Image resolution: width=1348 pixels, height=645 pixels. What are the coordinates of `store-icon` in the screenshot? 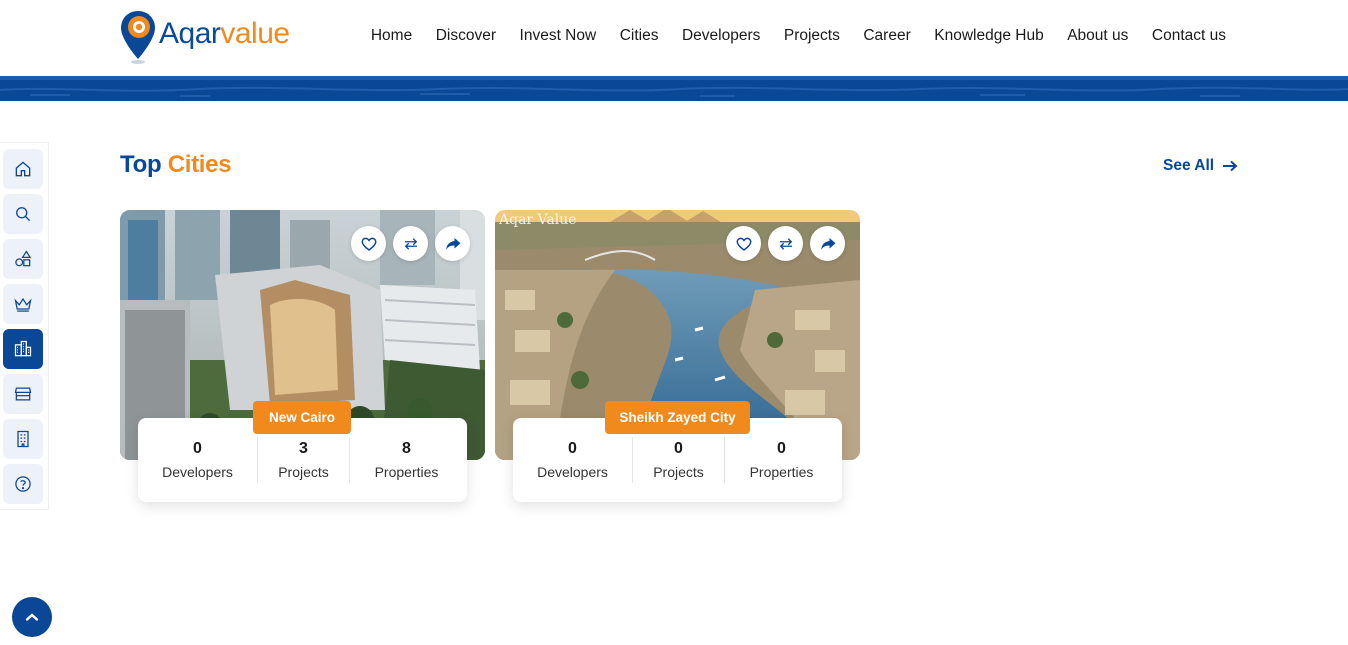 It's located at (23, 394).